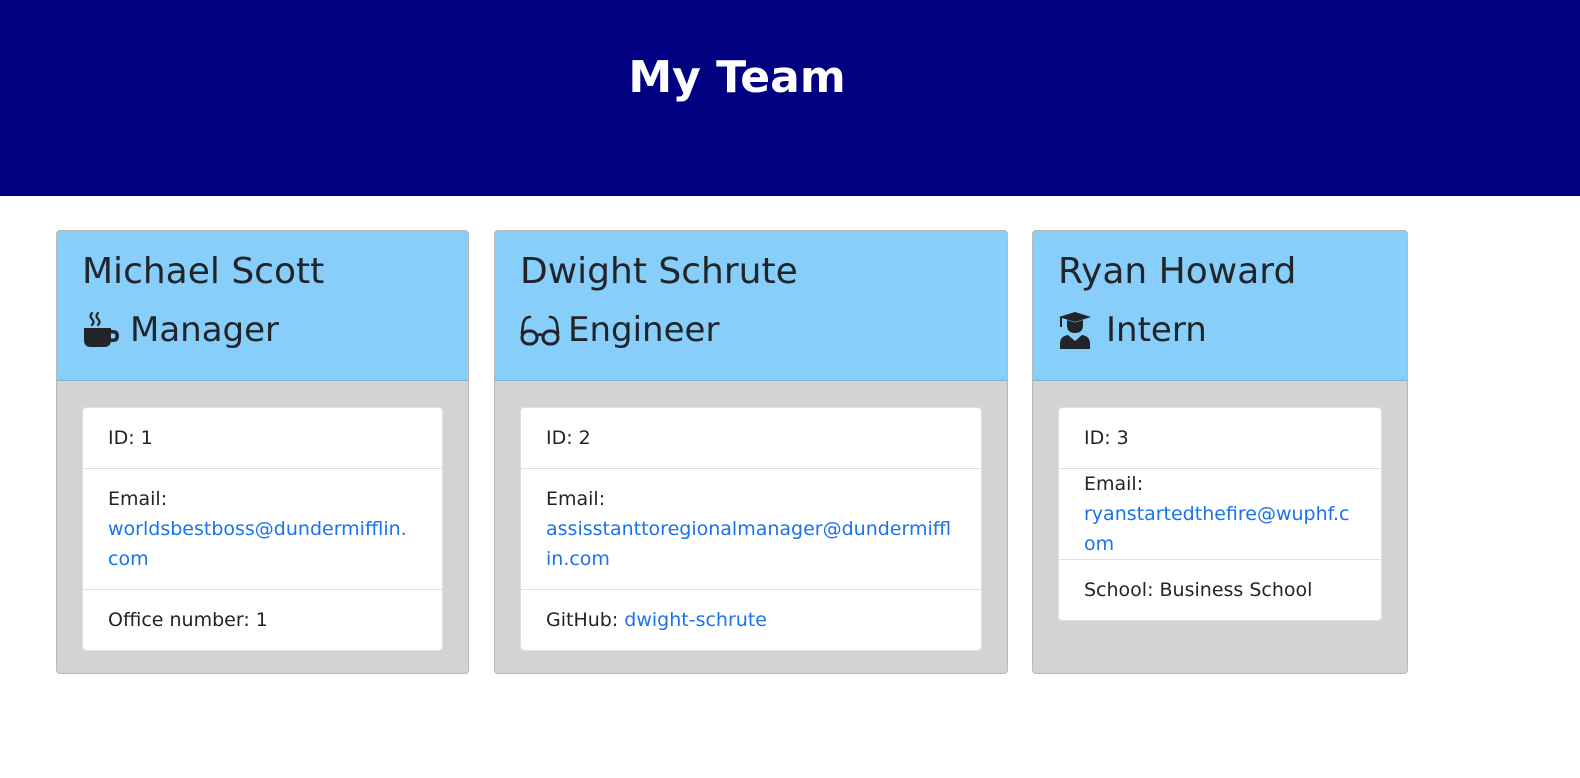 This screenshot has height=778, width=1580. What do you see at coordinates (1106, 438) in the screenshot?
I see `employee-id: ID: 3` at bounding box center [1106, 438].